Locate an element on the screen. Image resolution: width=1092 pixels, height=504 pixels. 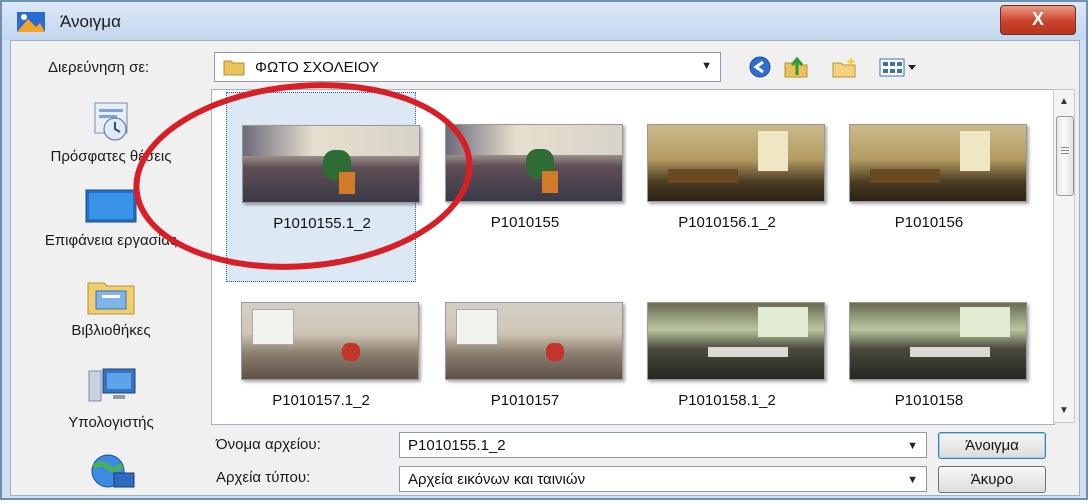
place-libraries: Βιβλιοθήκες is located at coordinates (111, 307).